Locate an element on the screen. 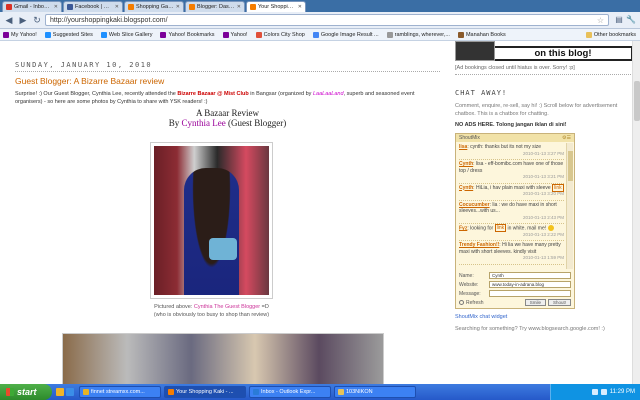 The width and height of the screenshot is (640, 400). bookmark-item: Yahoo! Bookmarks is located at coordinates (187, 34).